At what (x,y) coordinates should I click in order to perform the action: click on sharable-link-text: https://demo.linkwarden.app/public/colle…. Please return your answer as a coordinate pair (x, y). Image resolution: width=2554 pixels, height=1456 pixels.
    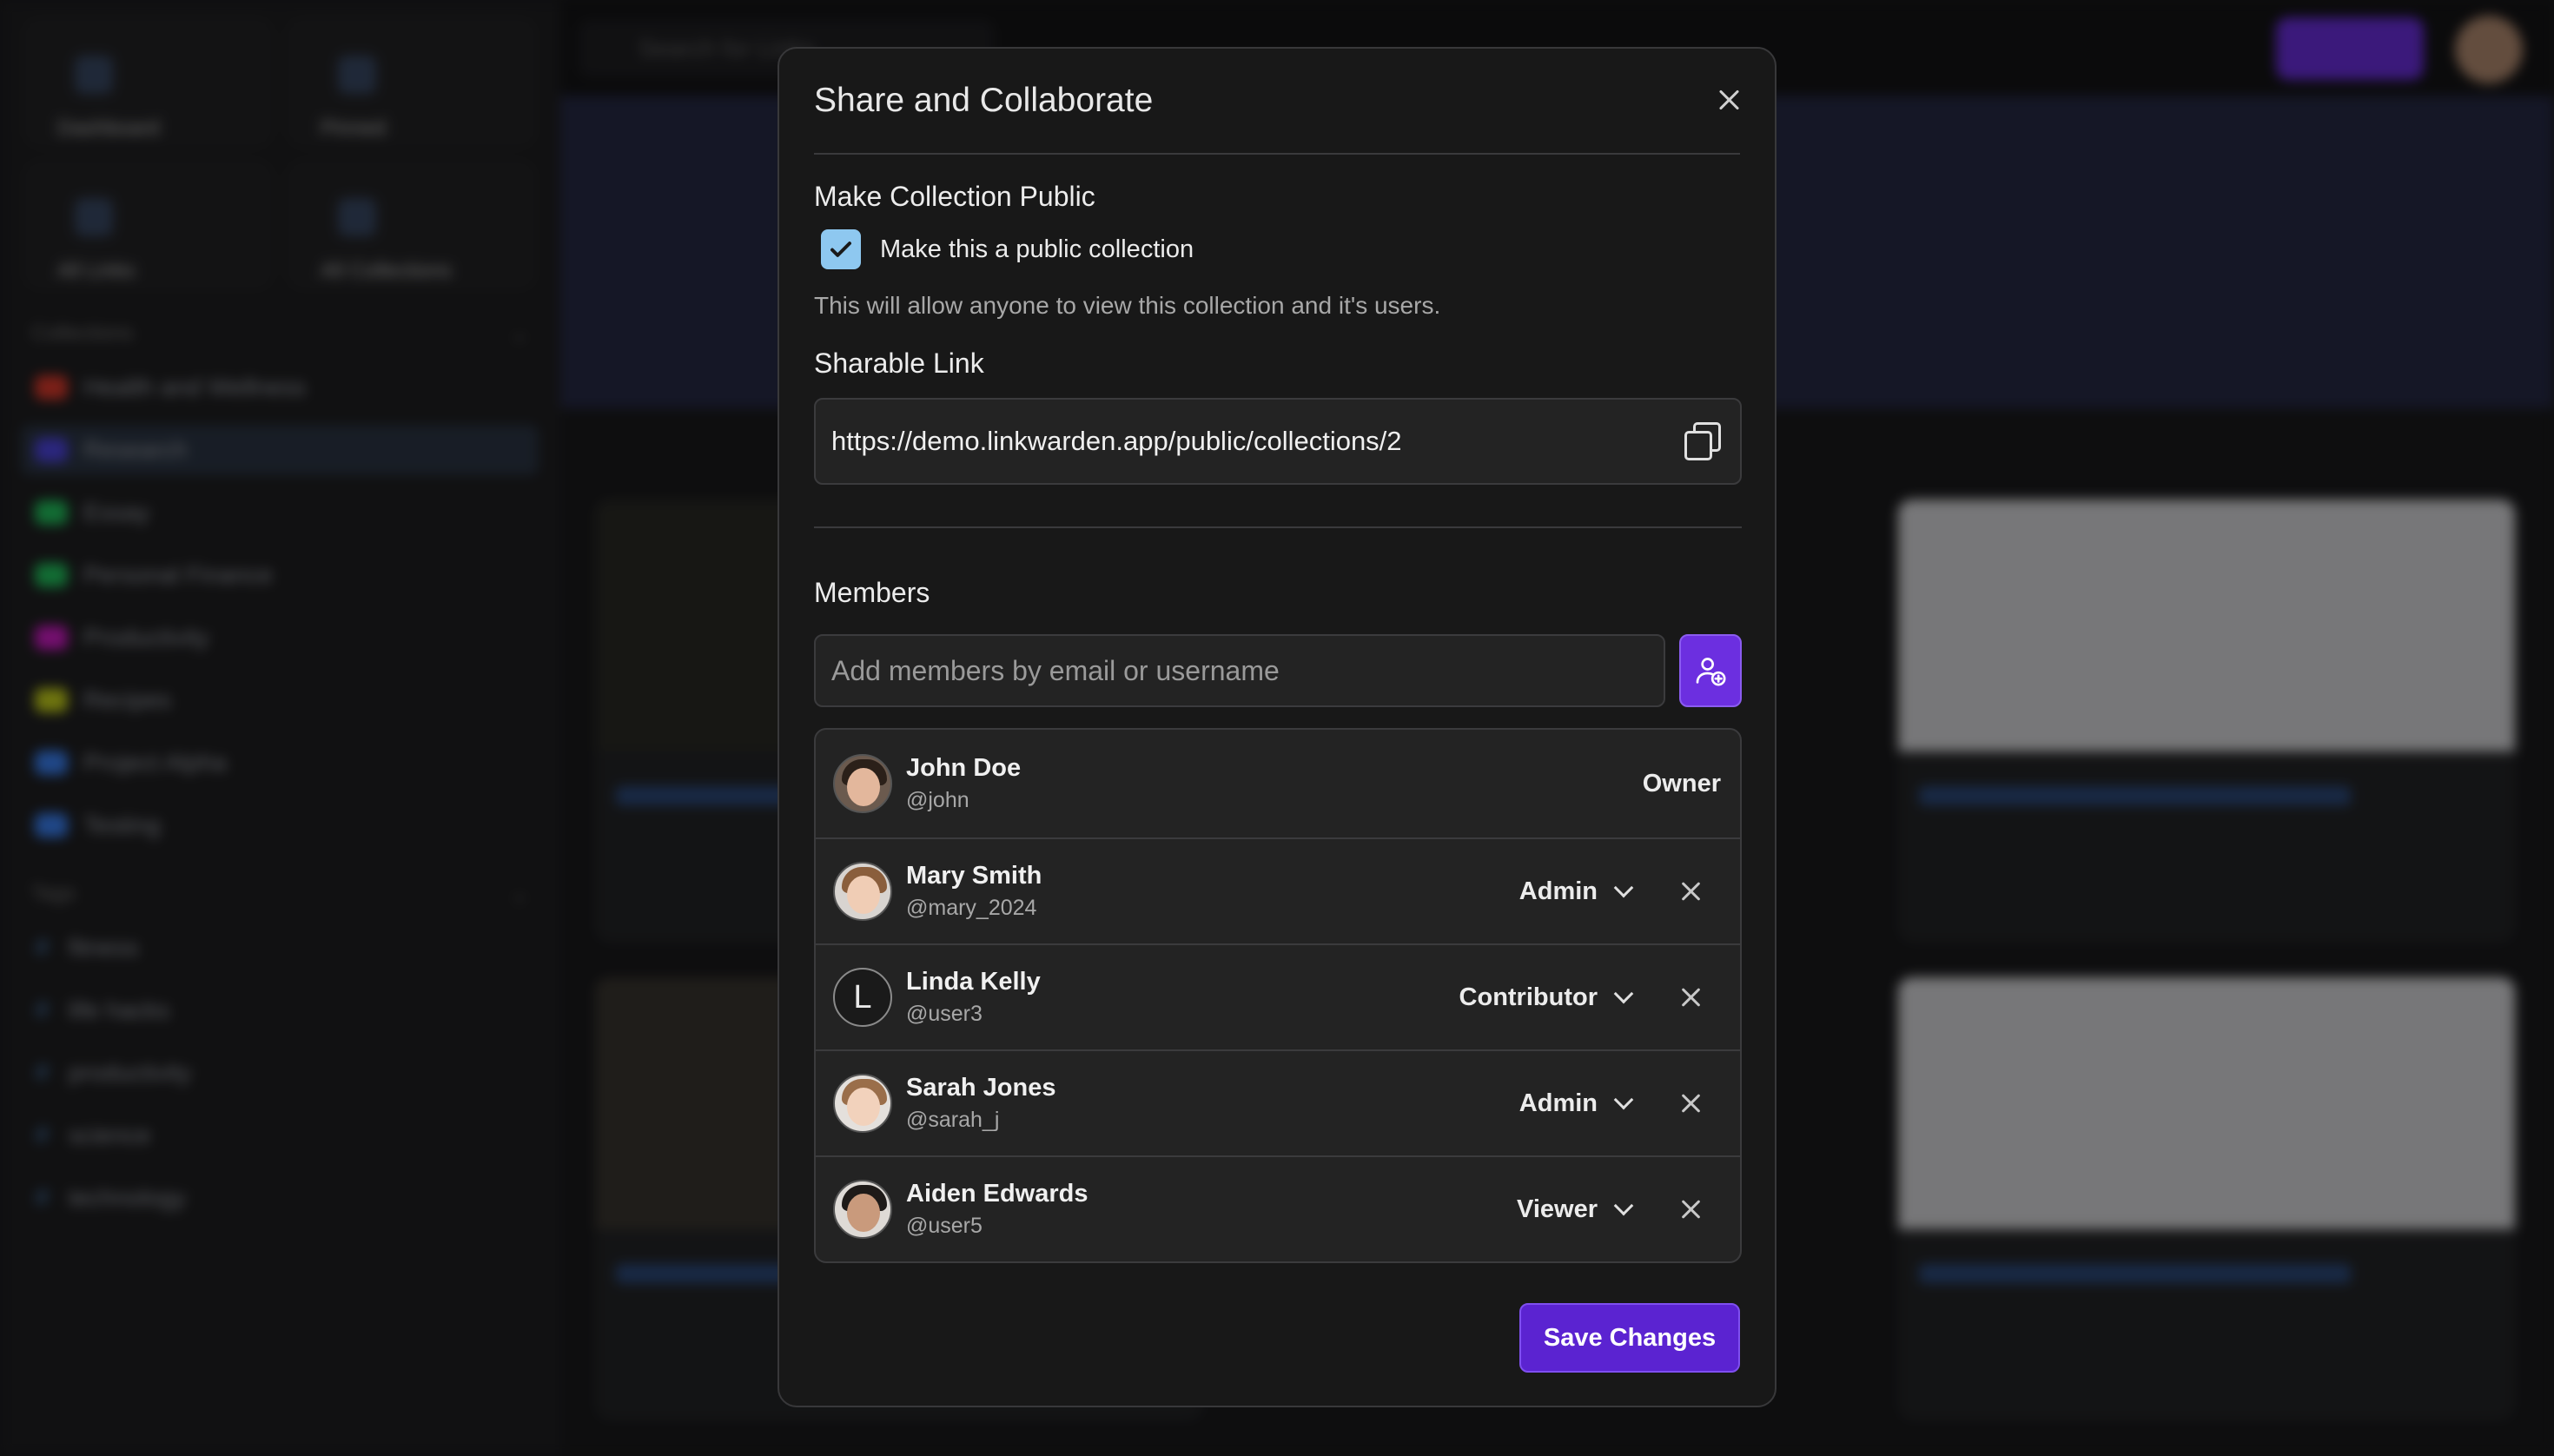
    Looking at the image, I should click on (1257, 441).